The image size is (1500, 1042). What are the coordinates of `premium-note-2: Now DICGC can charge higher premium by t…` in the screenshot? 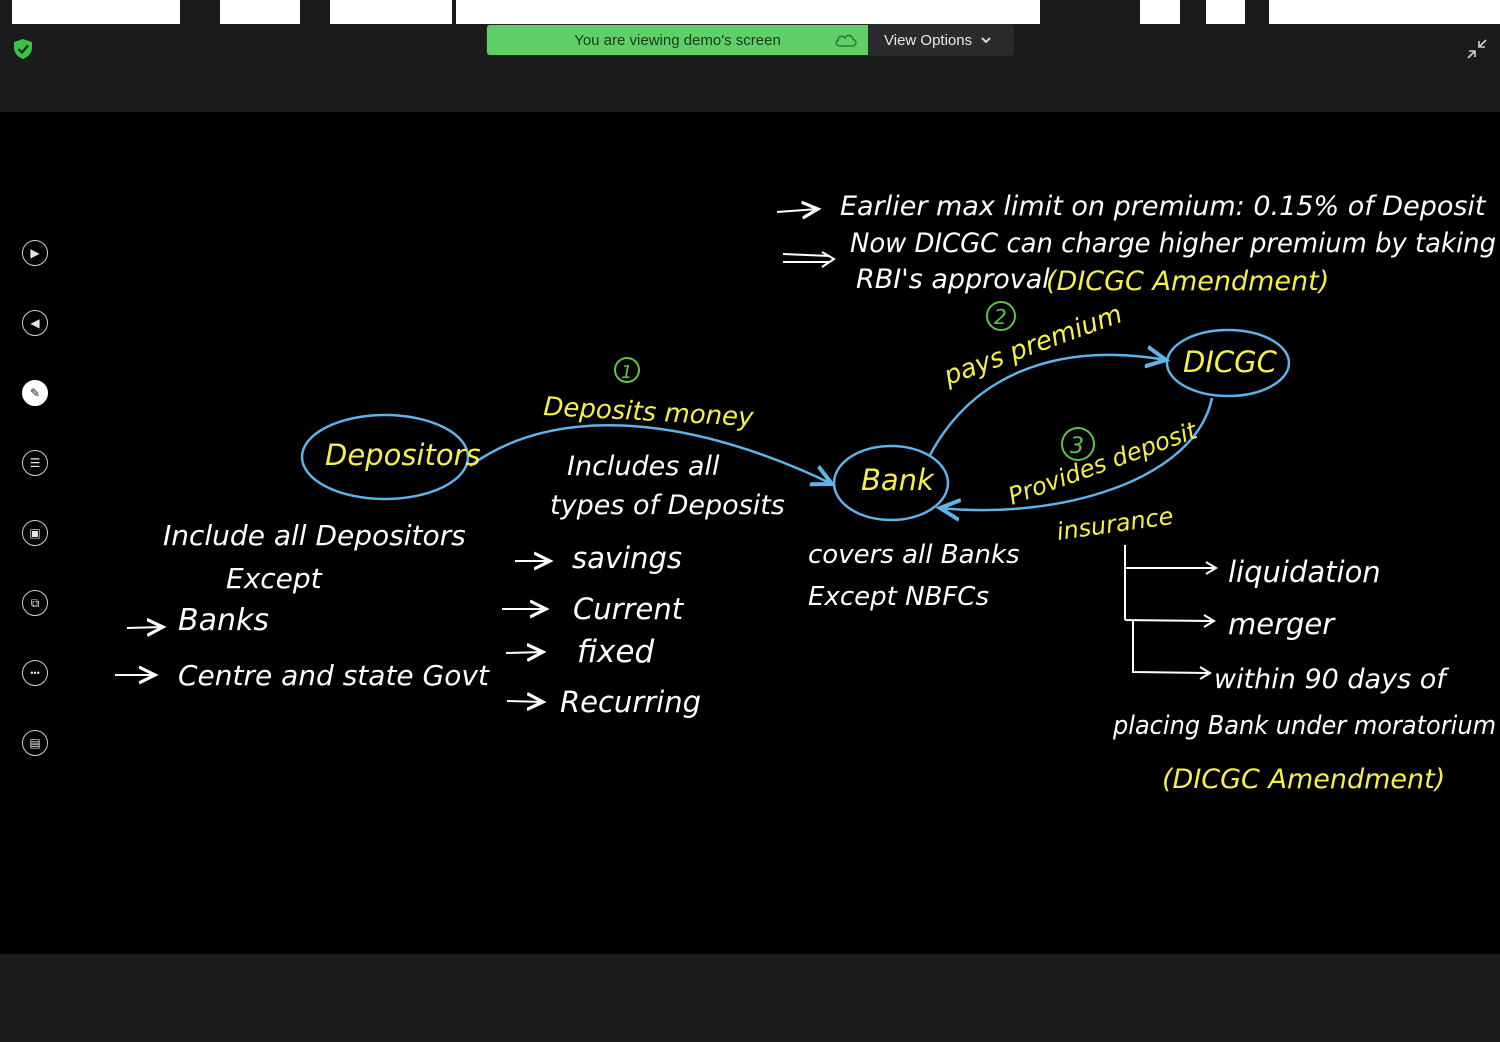 It's located at (1173, 243).